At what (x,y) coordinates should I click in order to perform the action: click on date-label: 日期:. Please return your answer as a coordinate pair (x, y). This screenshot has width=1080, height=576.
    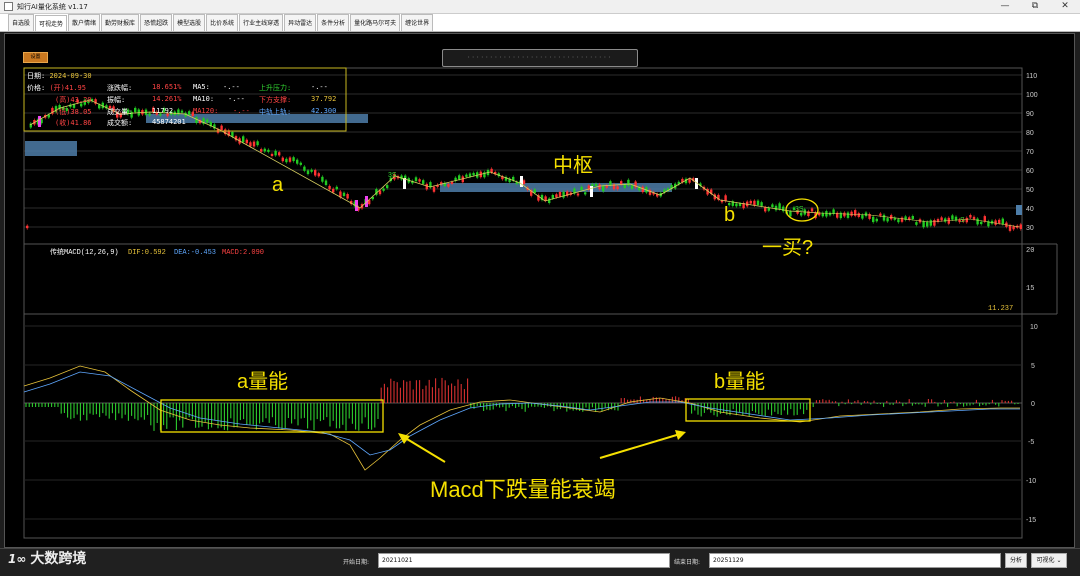
    Looking at the image, I should click on (36, 76).